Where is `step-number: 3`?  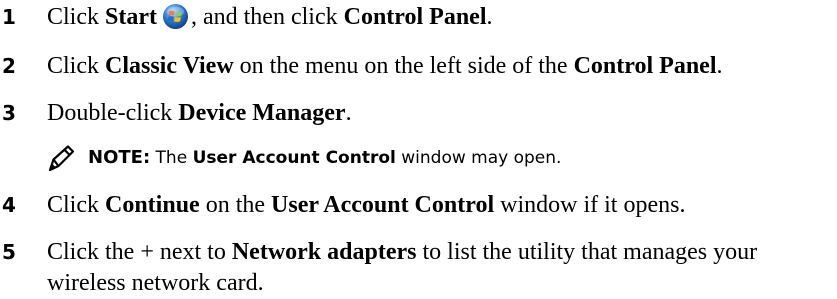 step-number: 3 is located at coordinates (9, 113).